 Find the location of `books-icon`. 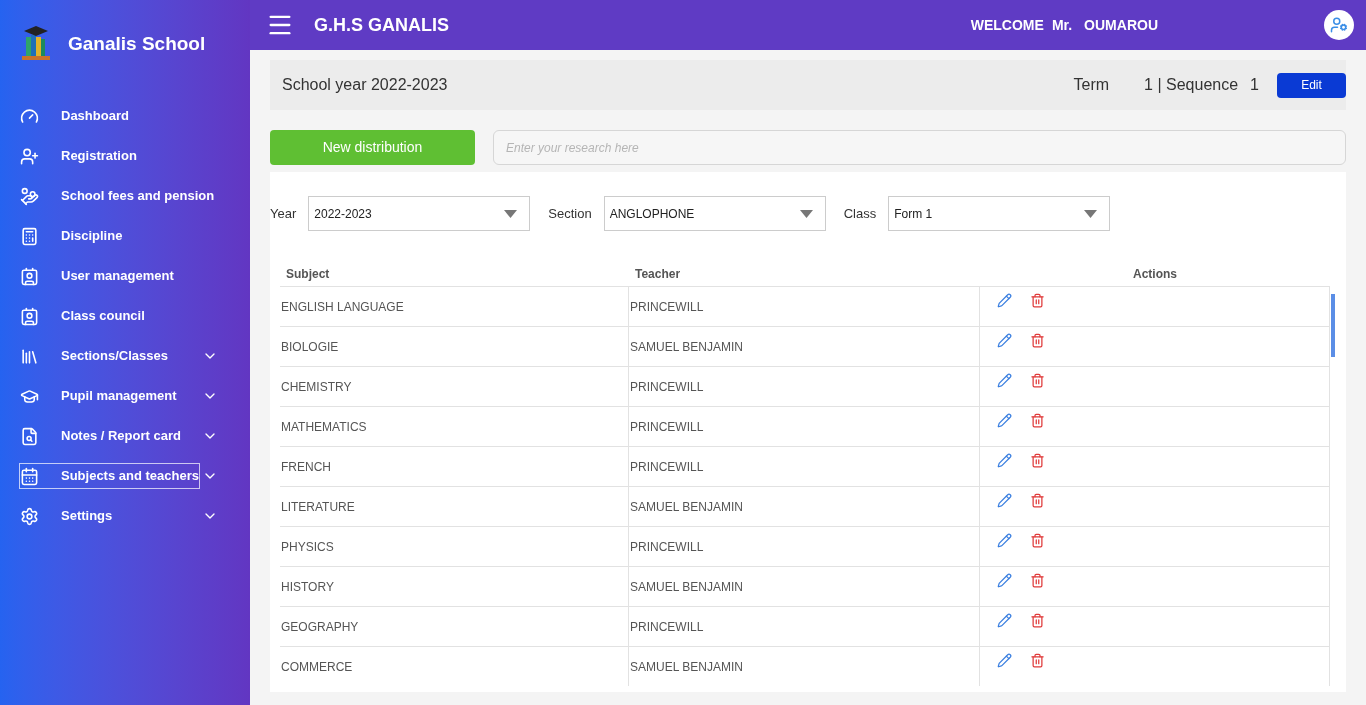

books-icon is located at coordinates (29, 356).